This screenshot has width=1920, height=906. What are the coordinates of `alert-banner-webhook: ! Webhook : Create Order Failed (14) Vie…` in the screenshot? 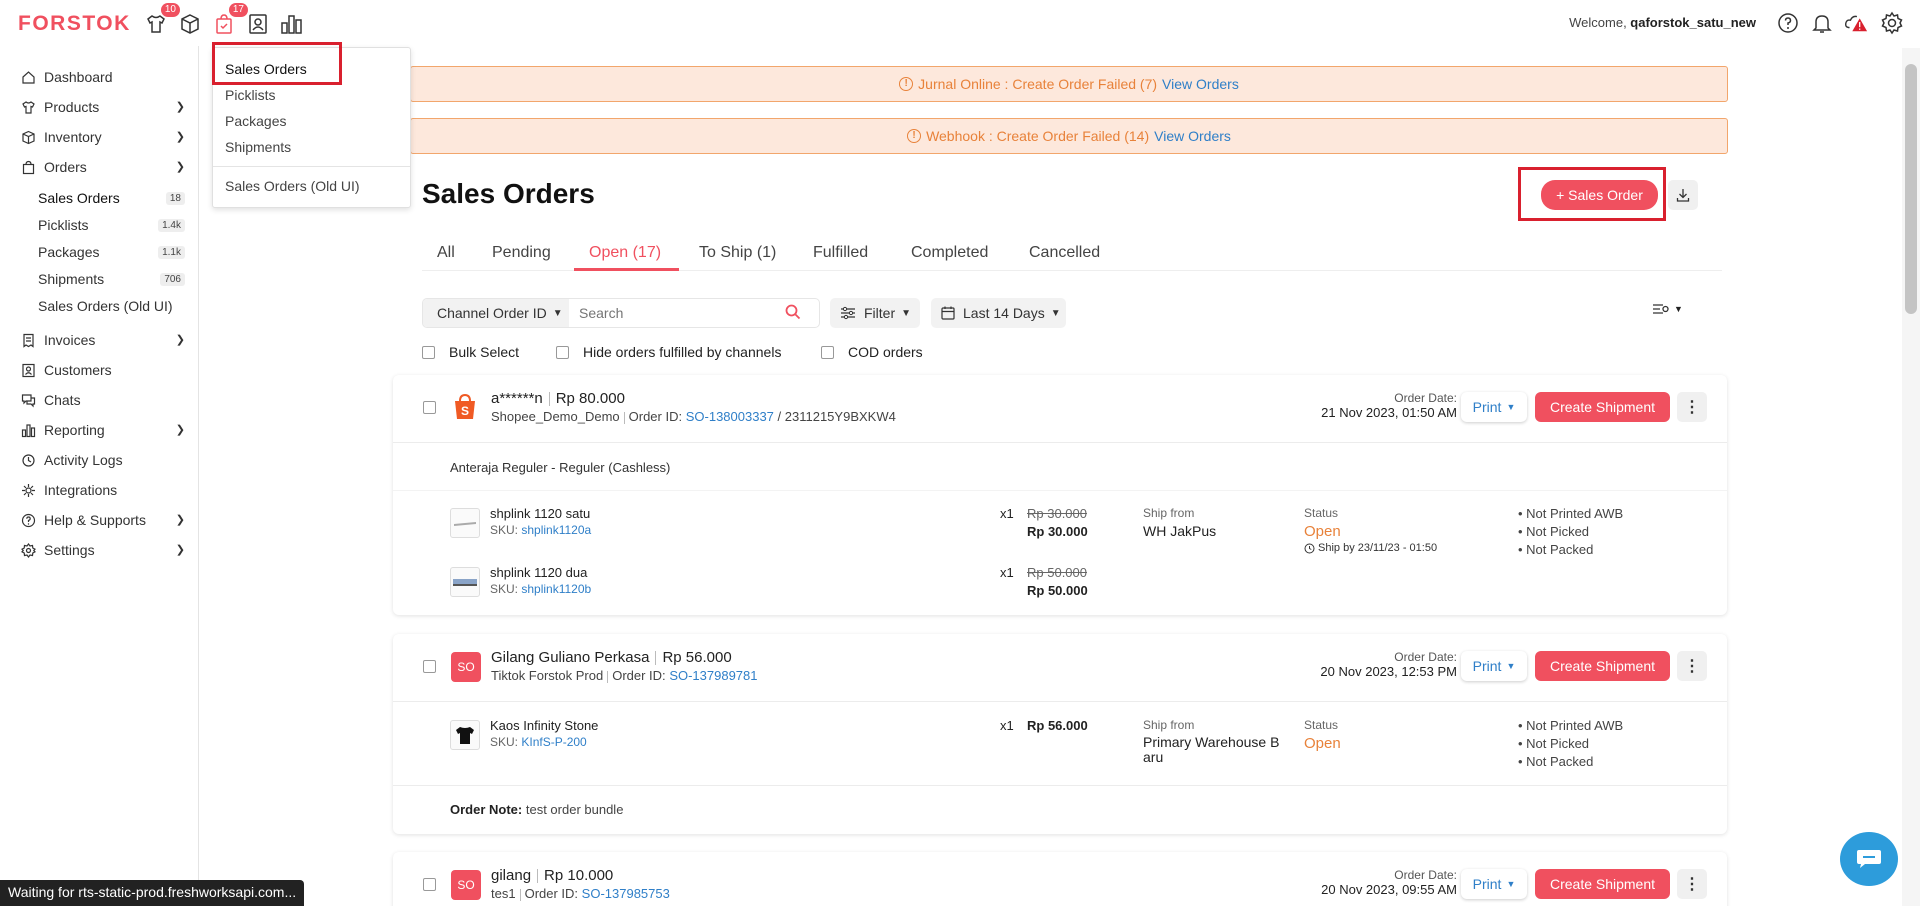 It's located at (1069, 136).